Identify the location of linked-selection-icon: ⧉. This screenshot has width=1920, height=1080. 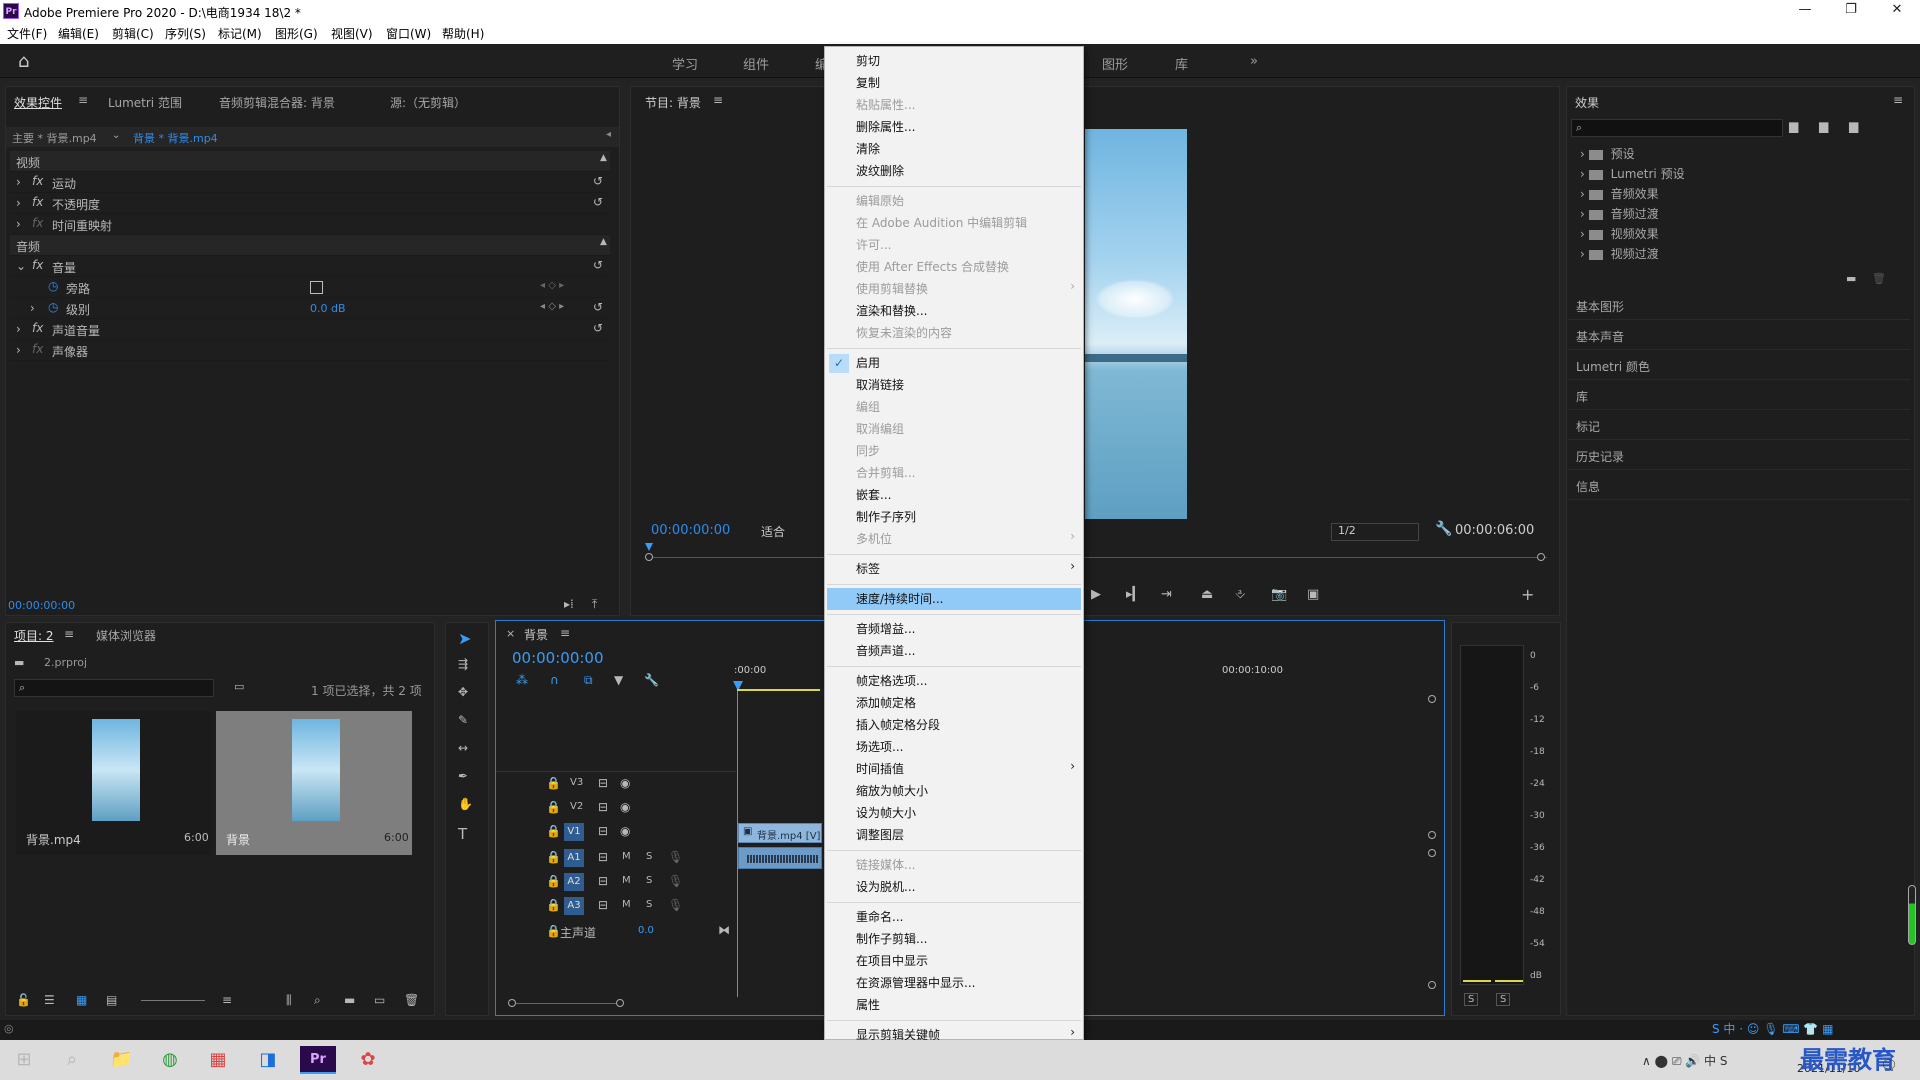
(588, 680).